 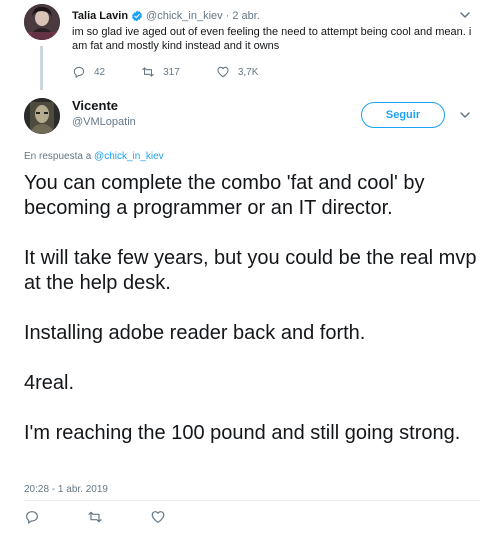 What do you see at coordinates (100, 72) in the screenshot?
I see `reply-count: 42` at bounding box center [100, 72].